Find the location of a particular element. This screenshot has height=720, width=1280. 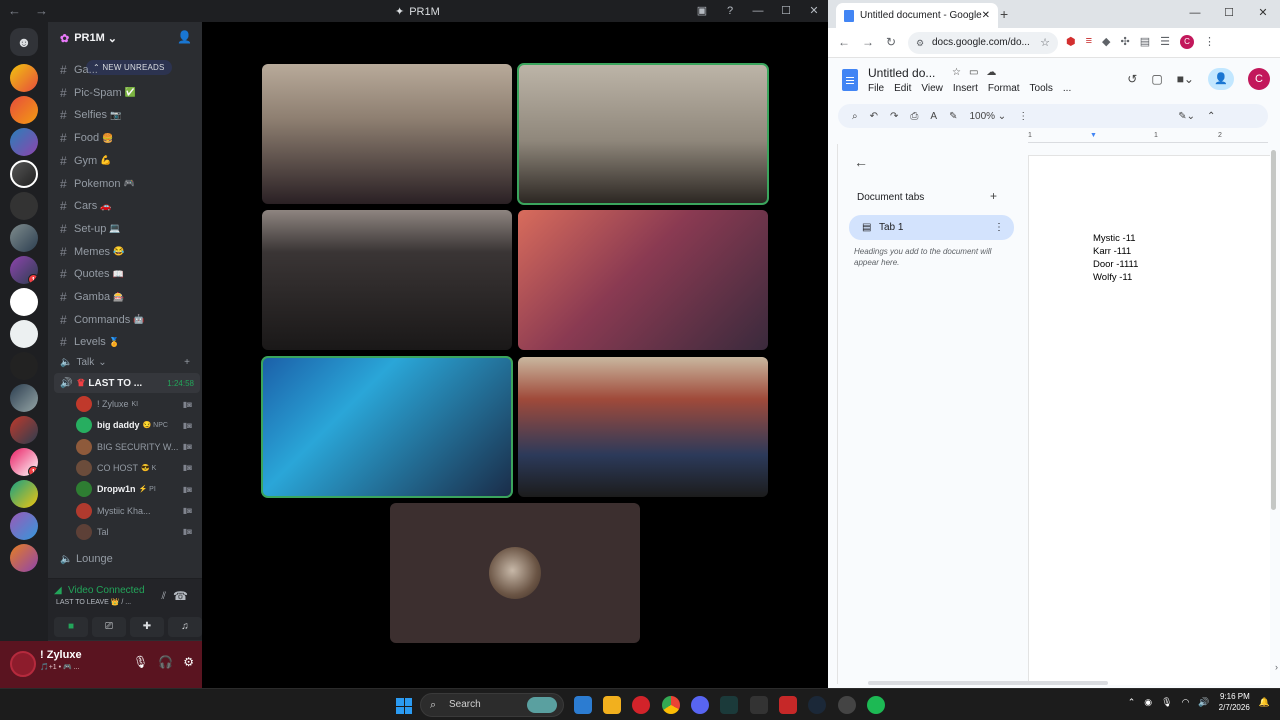

server-icon-pr1m is located at coordinates (24, 174).